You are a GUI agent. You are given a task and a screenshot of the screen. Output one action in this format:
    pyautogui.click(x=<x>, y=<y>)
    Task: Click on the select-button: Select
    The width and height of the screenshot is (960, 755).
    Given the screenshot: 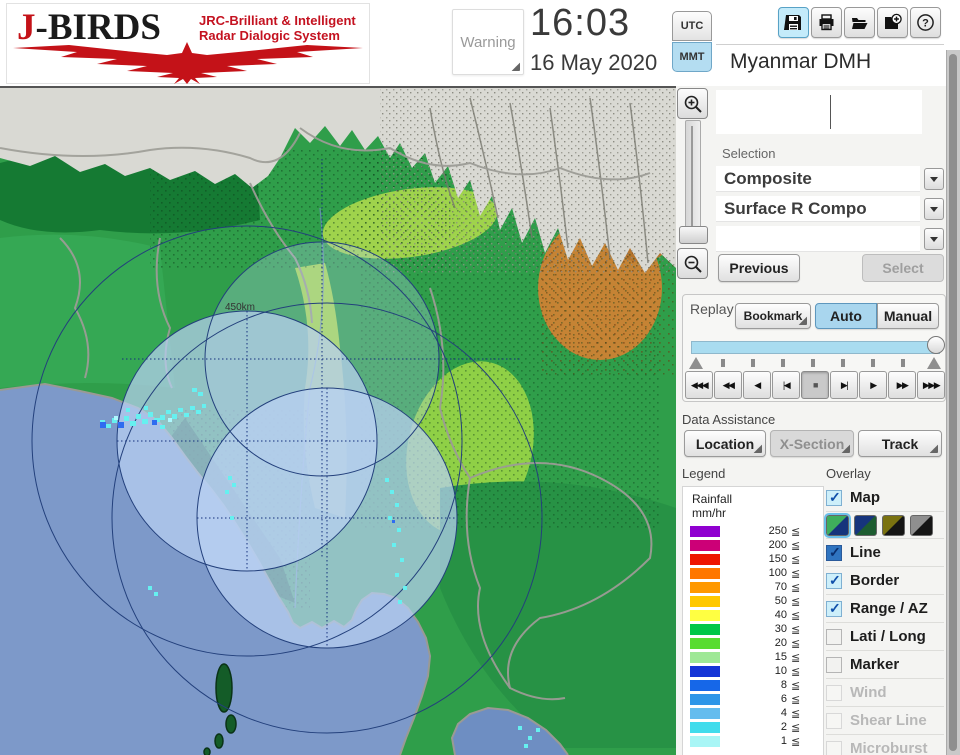 What is the action you would take?
    pyautogui.click(x=903, y=268)
    